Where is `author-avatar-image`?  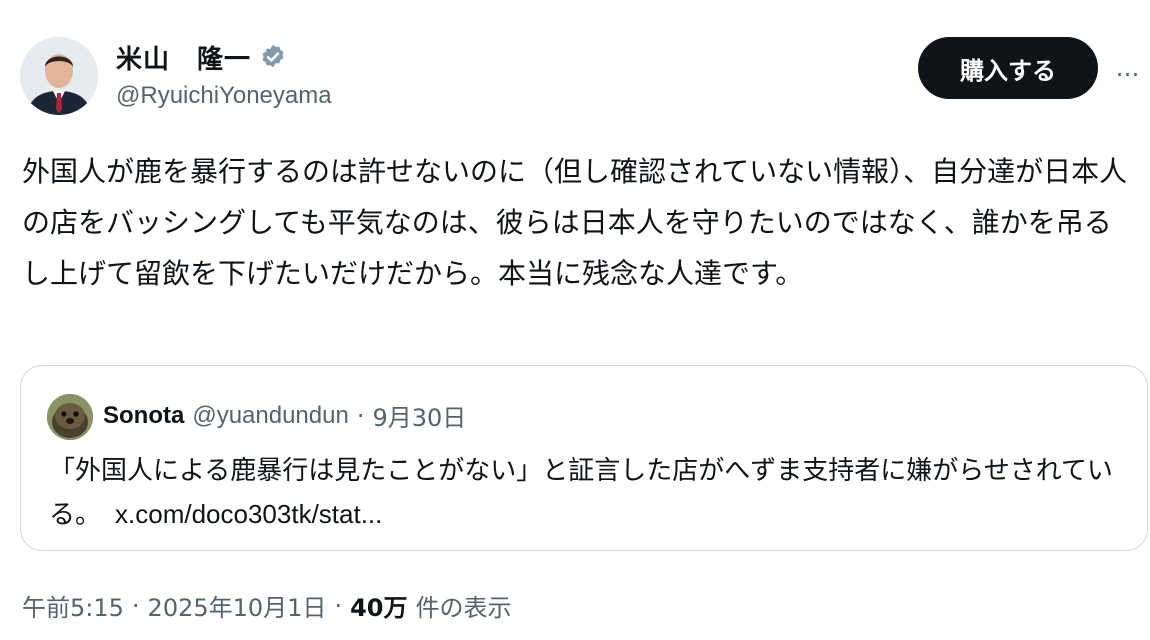 author-avatar-image is located at coordinates (59, 76).